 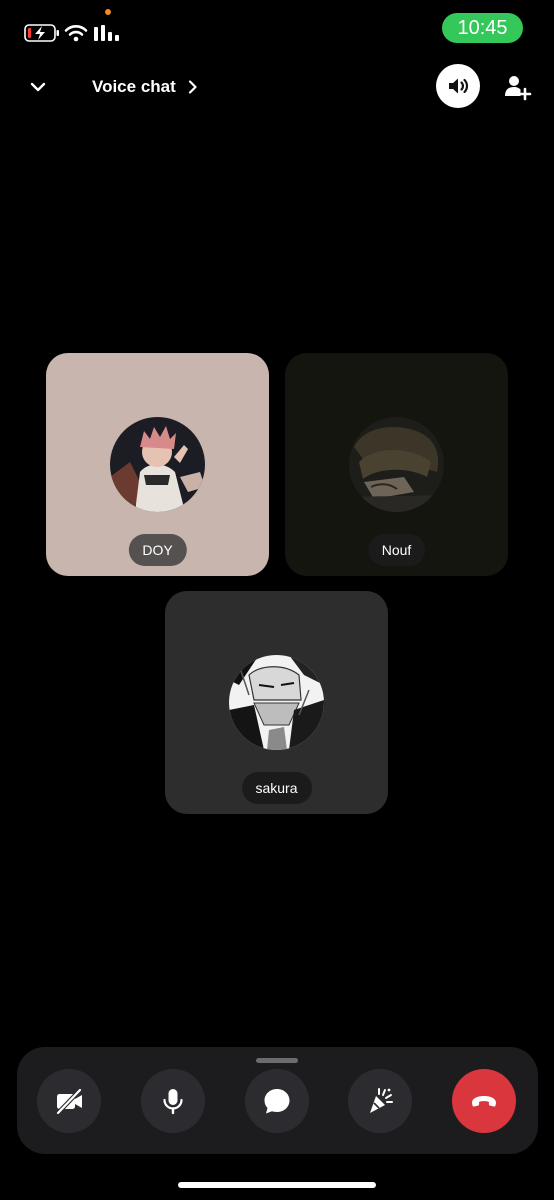 I want to click on microphone-icon, so click(x=173, y=1102).